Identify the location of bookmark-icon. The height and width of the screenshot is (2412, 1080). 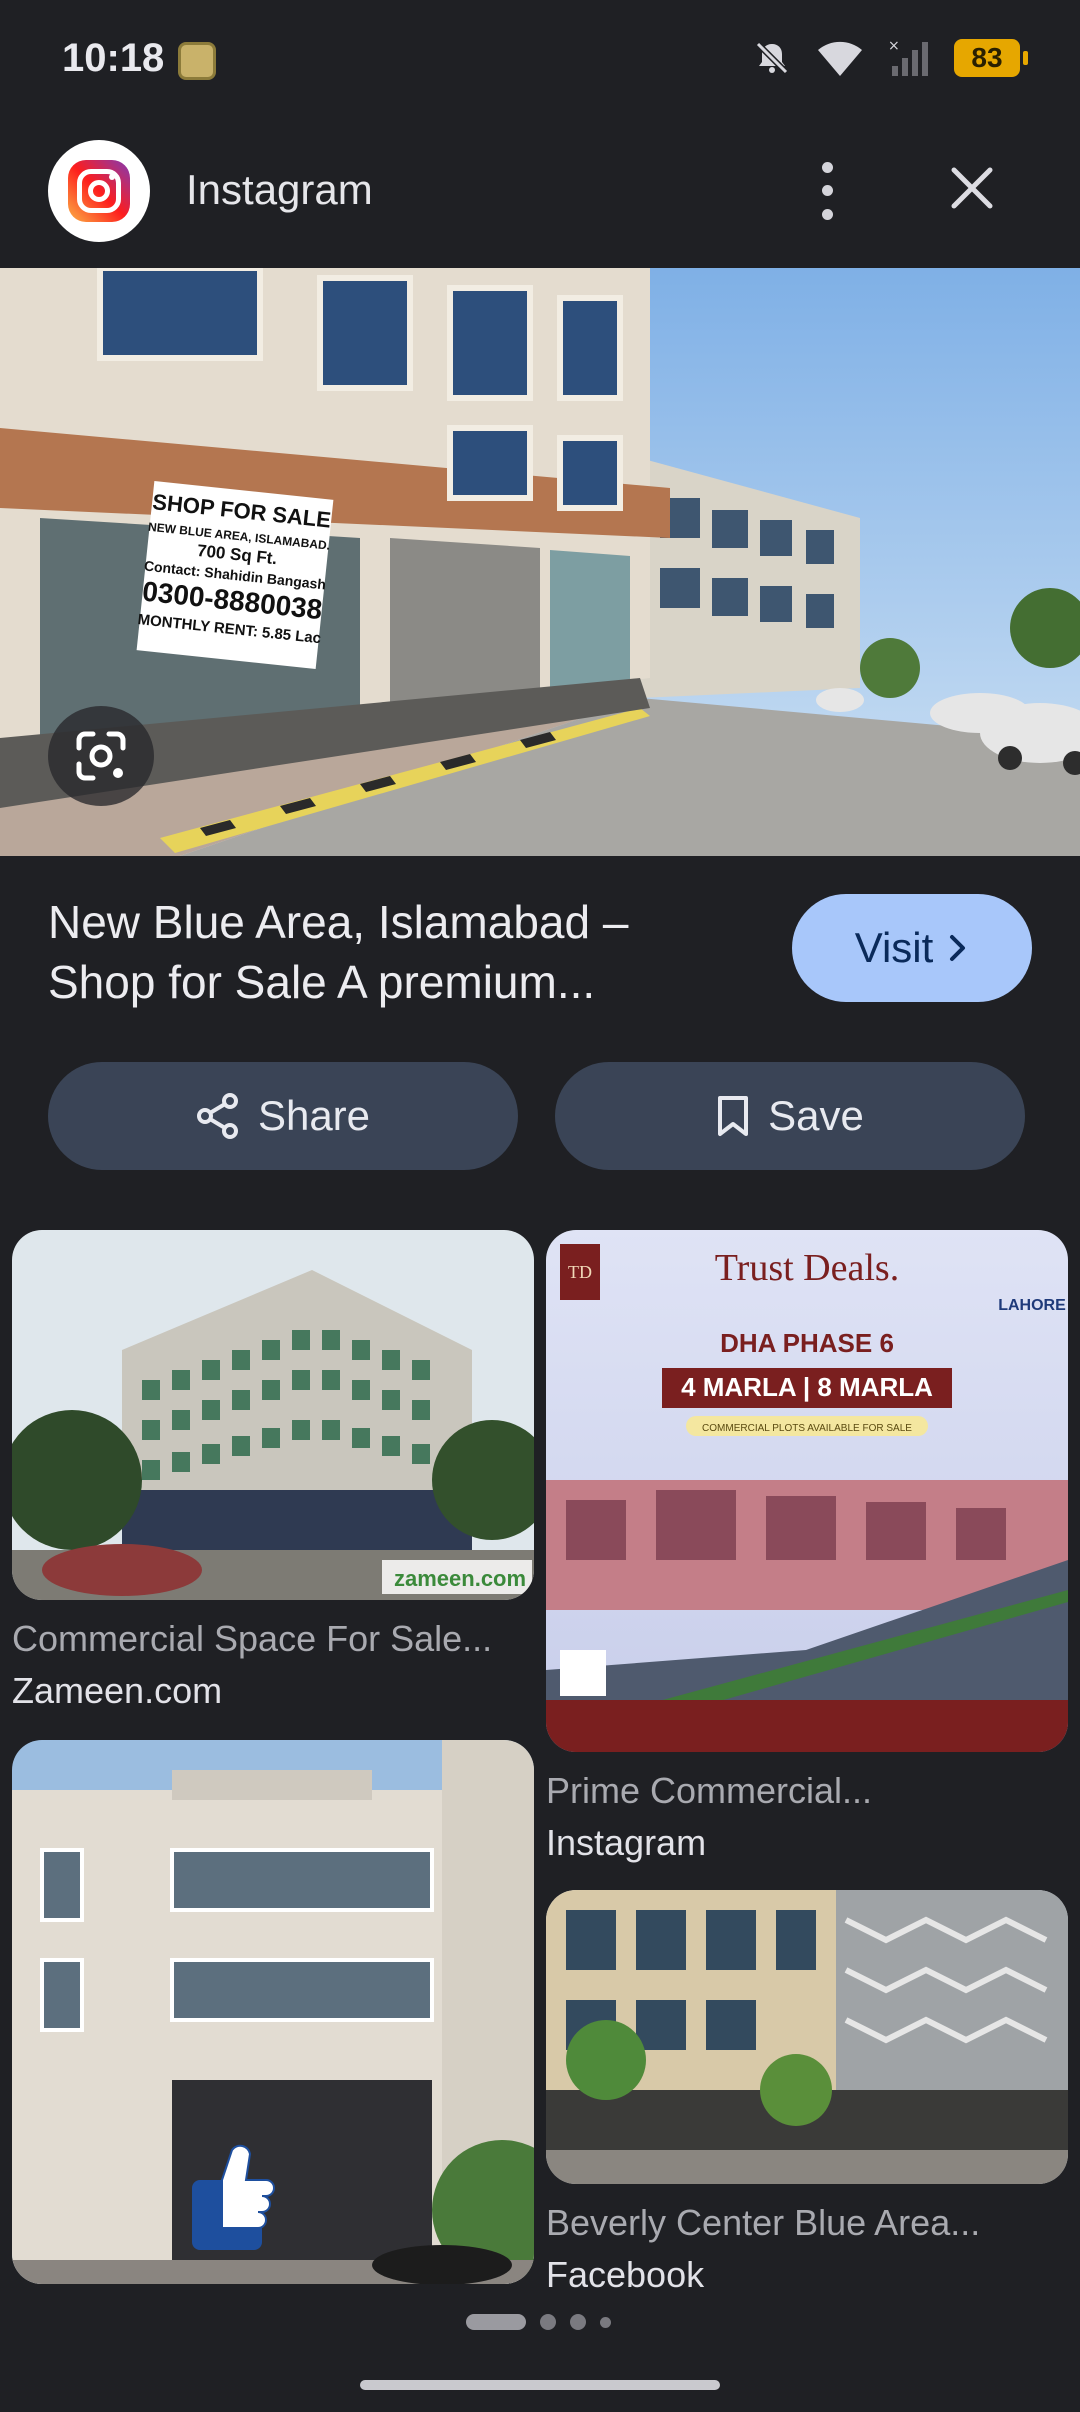
(733, 1116).